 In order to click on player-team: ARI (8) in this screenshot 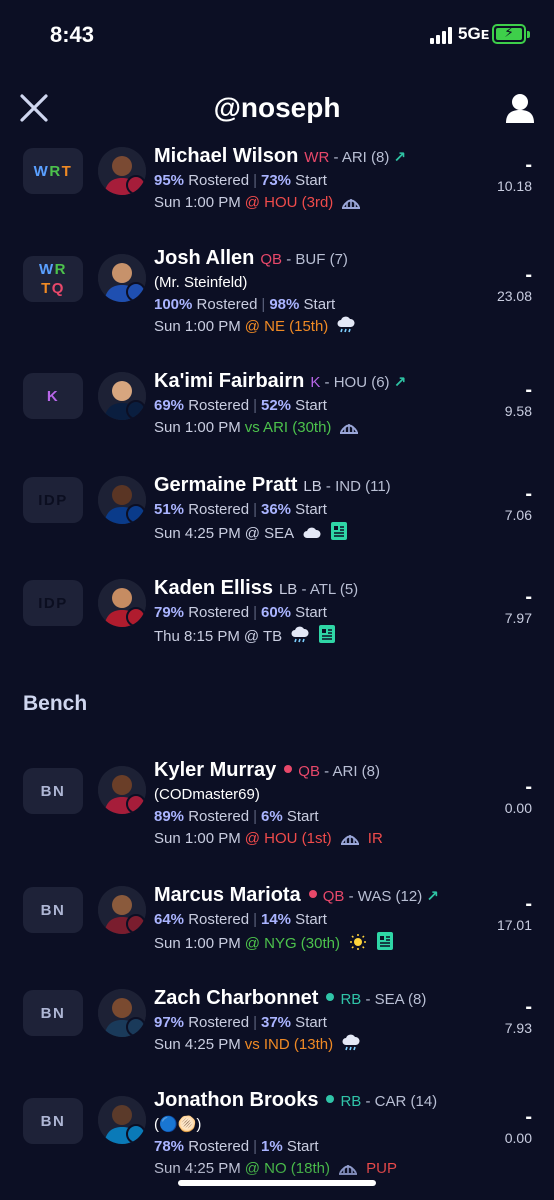, I will do `click(365, 157)`.